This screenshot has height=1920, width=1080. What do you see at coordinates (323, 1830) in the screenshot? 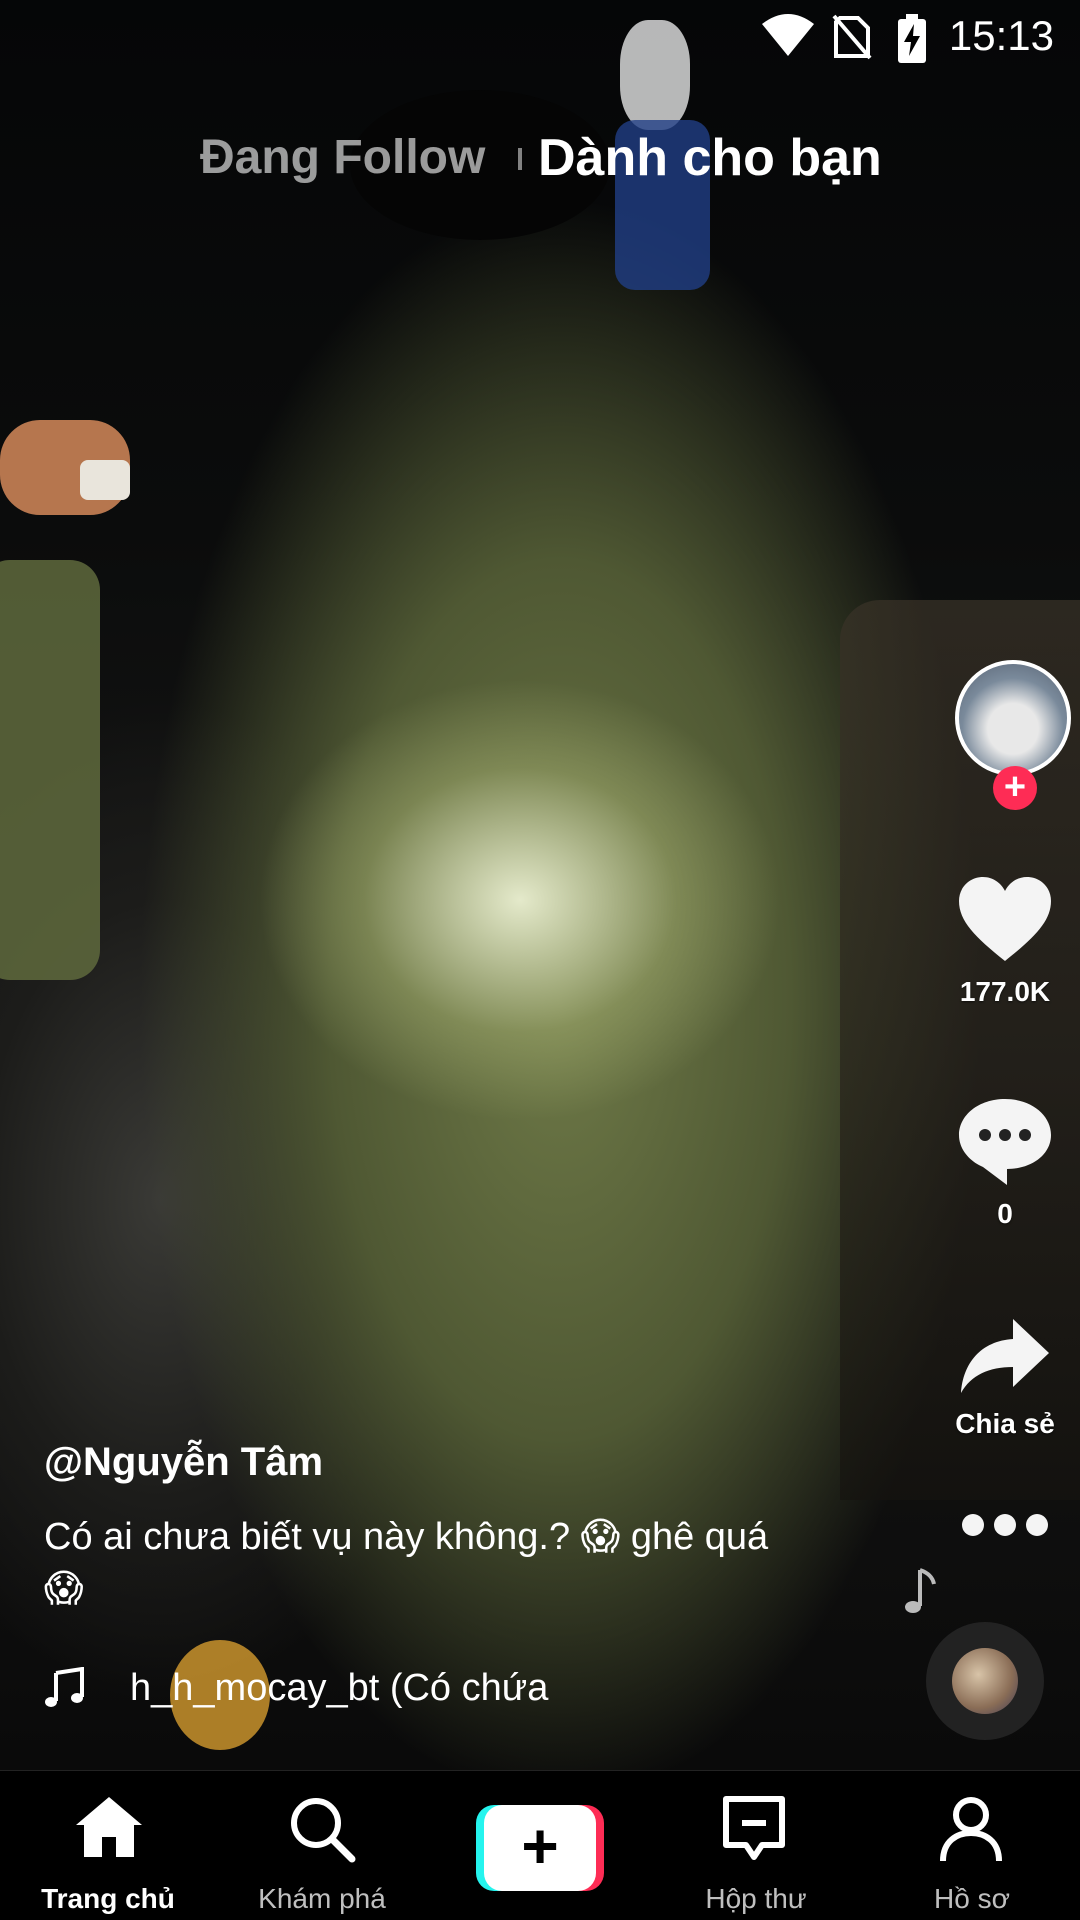
I see `search-icon` at bounding box center [323, 1830].